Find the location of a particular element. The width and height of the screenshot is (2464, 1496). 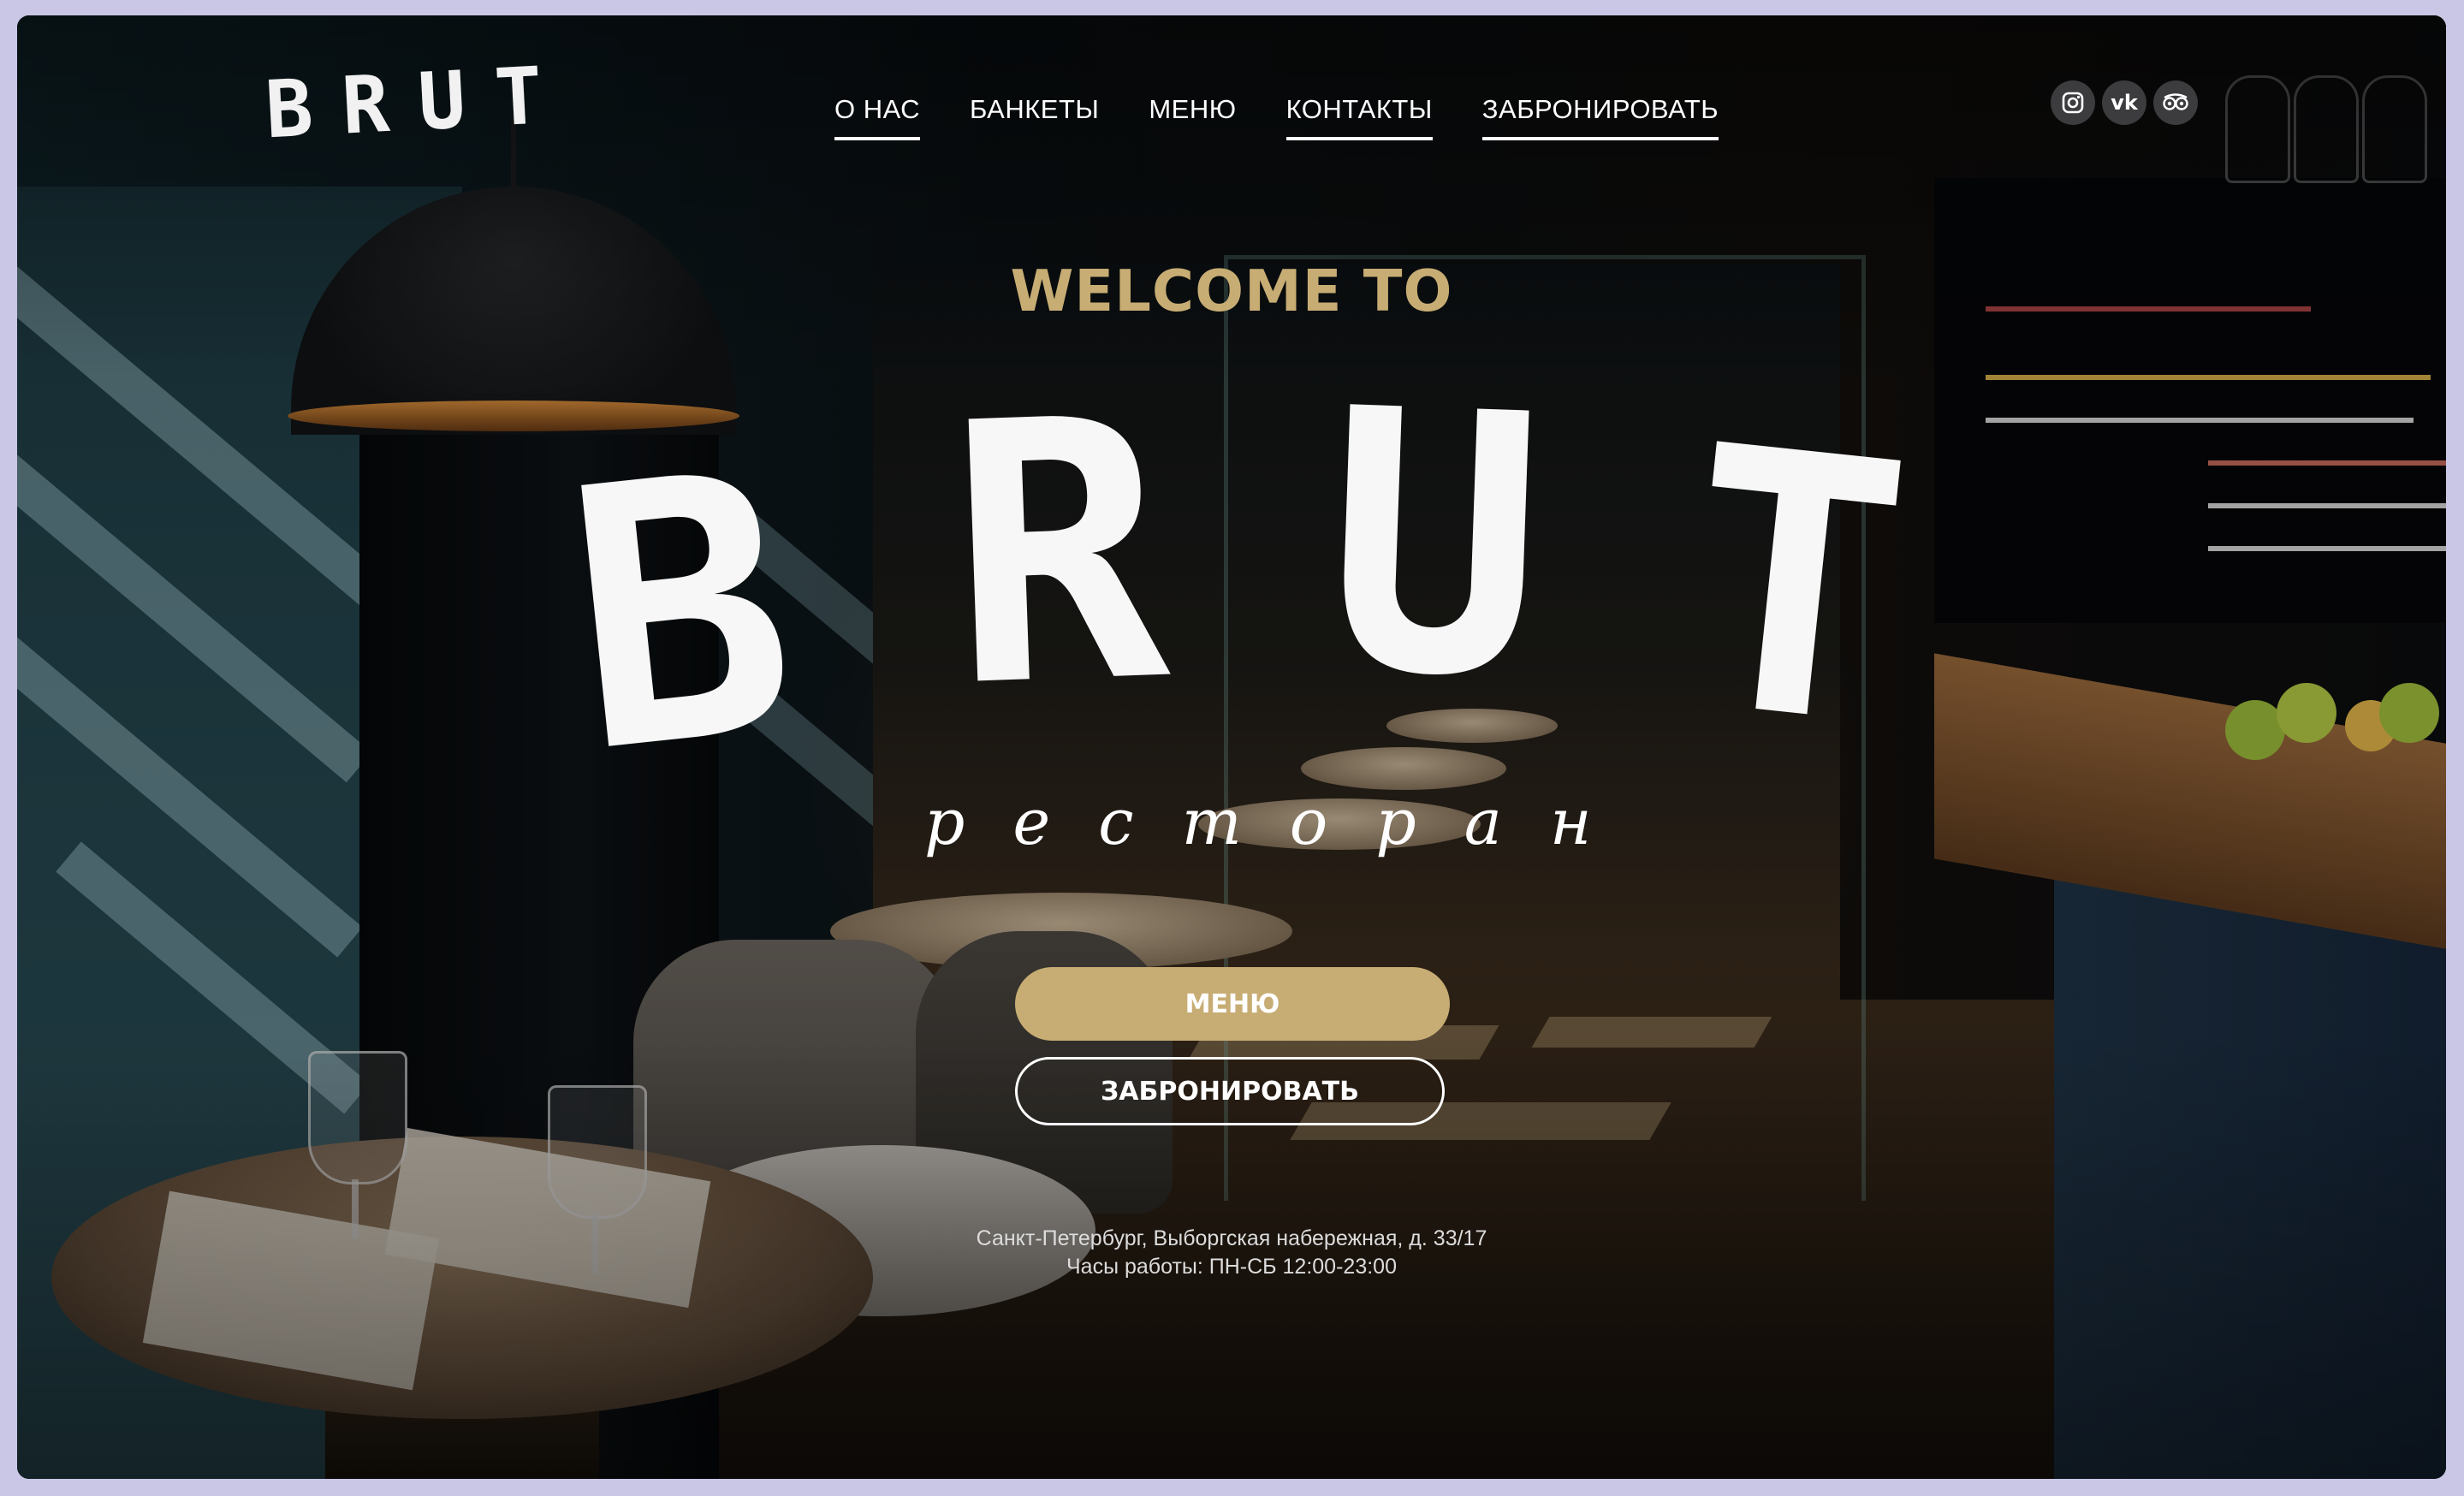

nav-contacts: КОНТАКТЫ is located at coordinates (1359, 117).